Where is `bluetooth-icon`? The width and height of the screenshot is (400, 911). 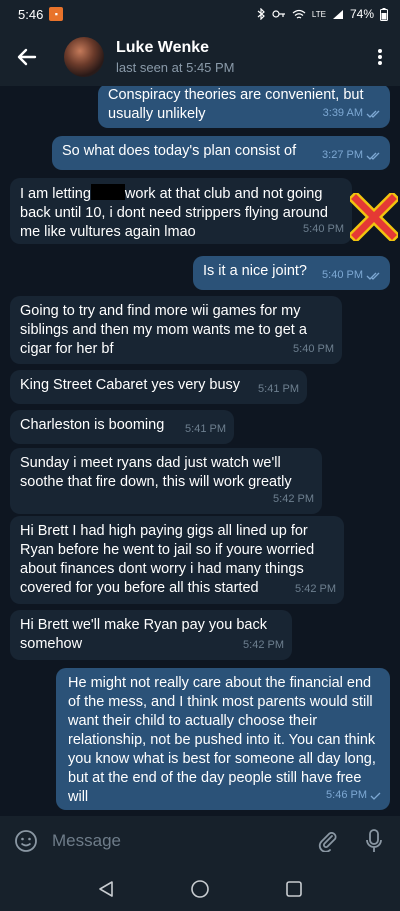
bluetooth-icon is located at coordinates (261, 14).